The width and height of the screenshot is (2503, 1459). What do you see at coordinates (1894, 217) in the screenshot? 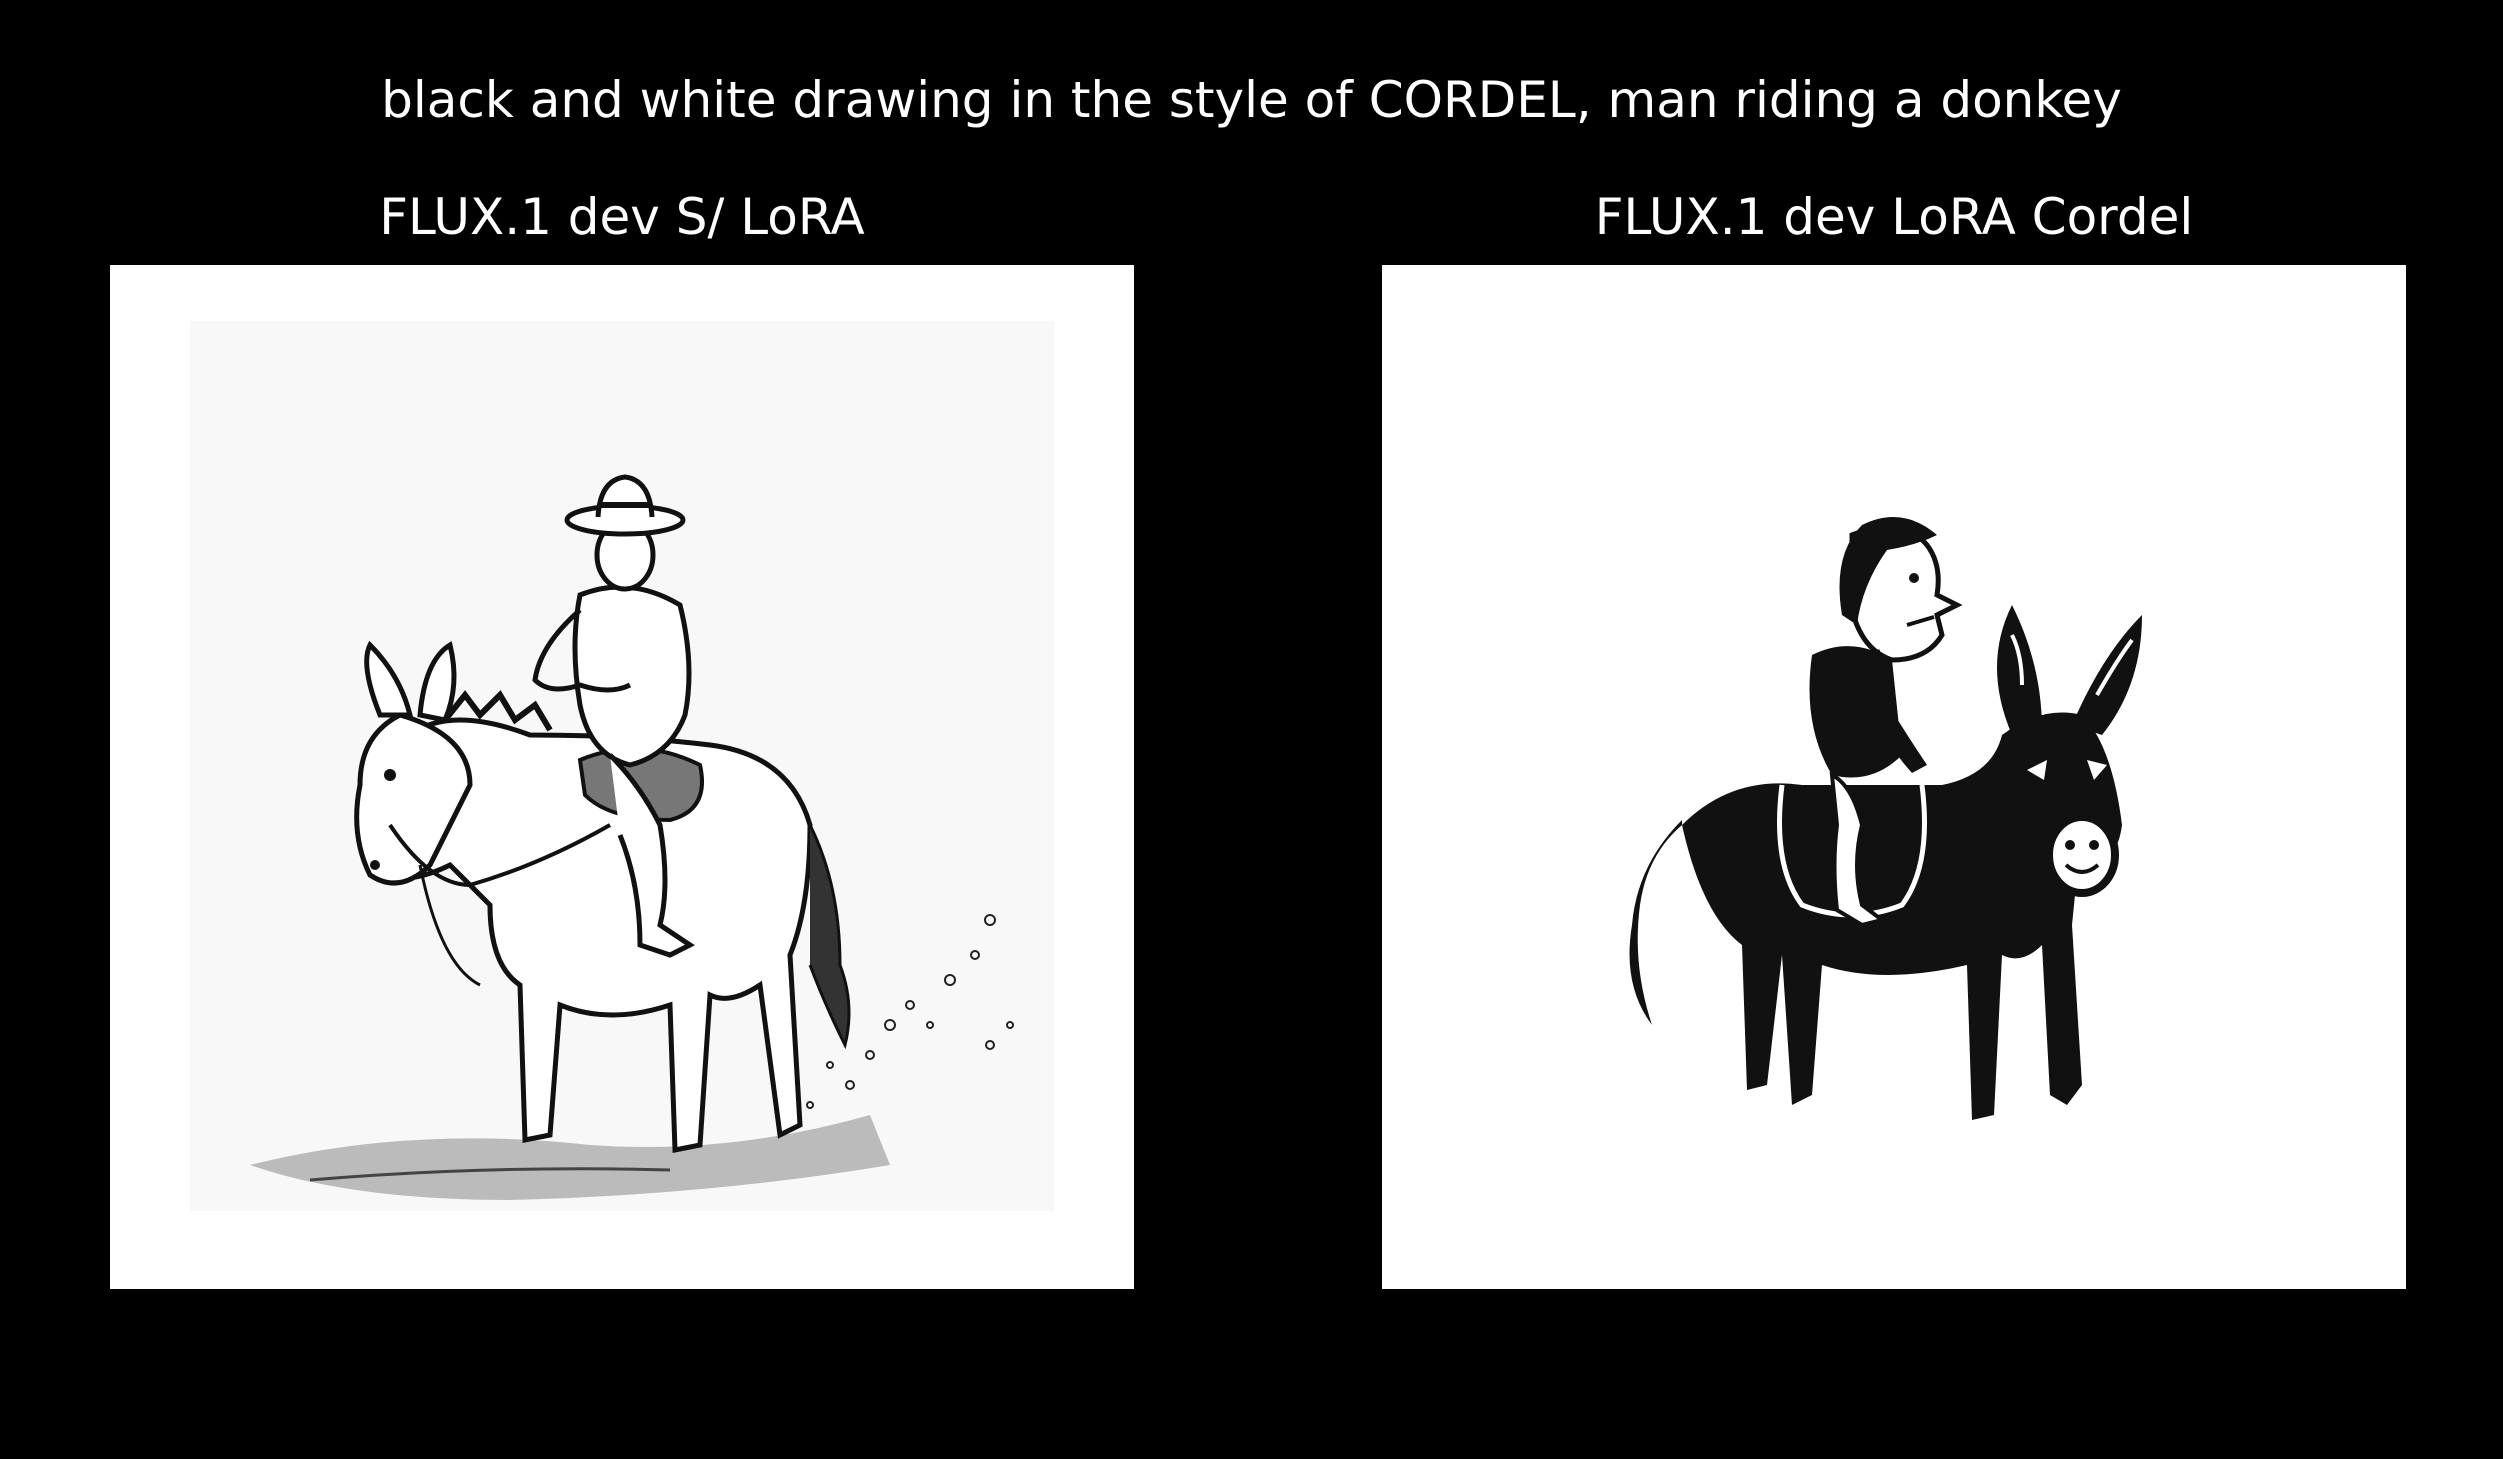
I see `right-panel-label: FLUX.1 dev LoRA Cordel` at bounding box center [1894, 217].